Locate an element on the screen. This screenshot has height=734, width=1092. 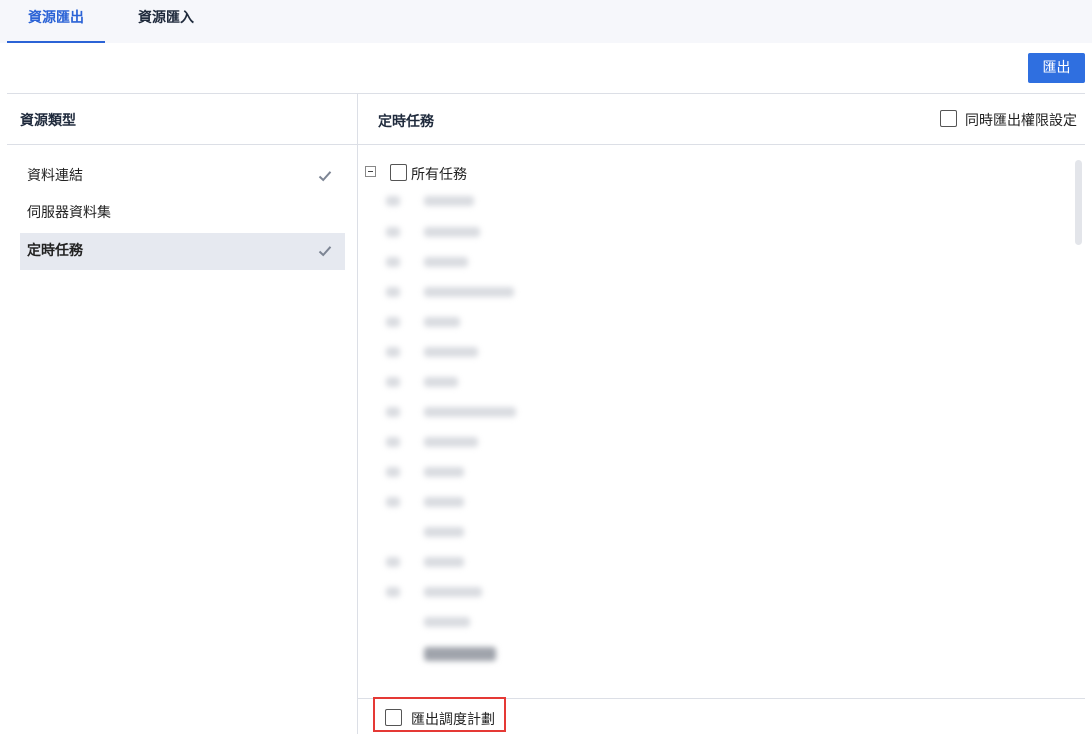
tab-resource-import: 資源匯入 is located at coordinates (166, 21).